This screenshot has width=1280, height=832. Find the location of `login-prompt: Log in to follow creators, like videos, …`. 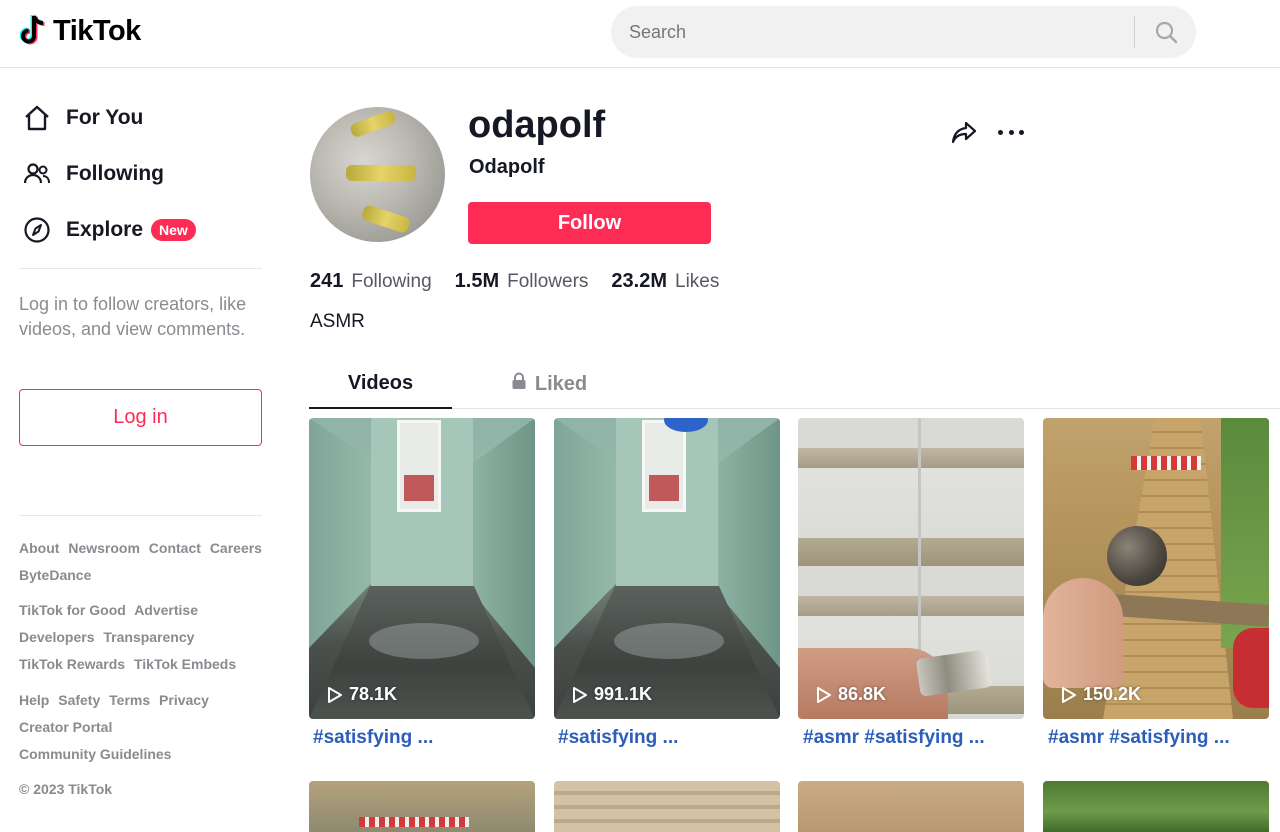

login-prompt: Log in to follow creators, like videos, … is located at coordinates (133, 316).